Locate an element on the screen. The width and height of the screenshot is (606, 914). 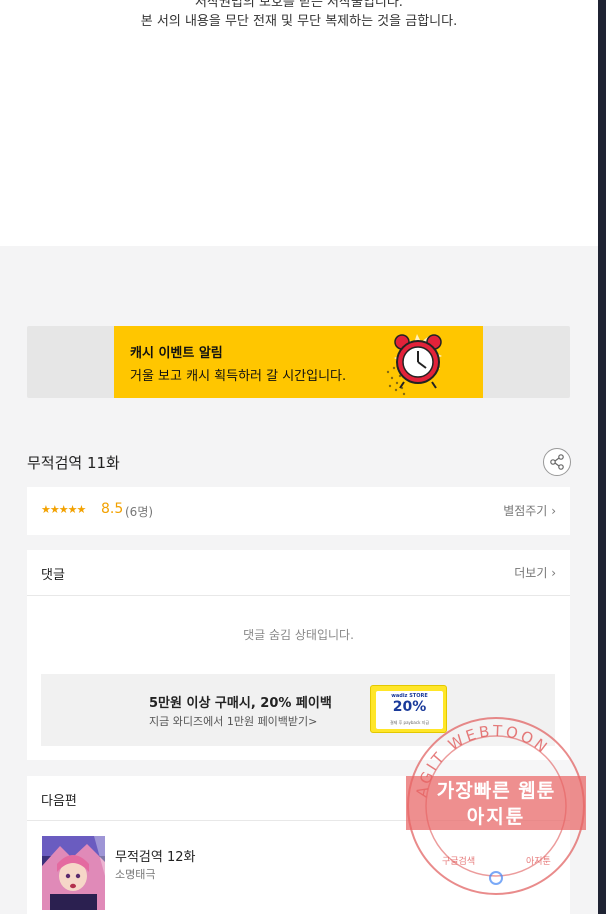
divider is located at coordinates (298, 595).